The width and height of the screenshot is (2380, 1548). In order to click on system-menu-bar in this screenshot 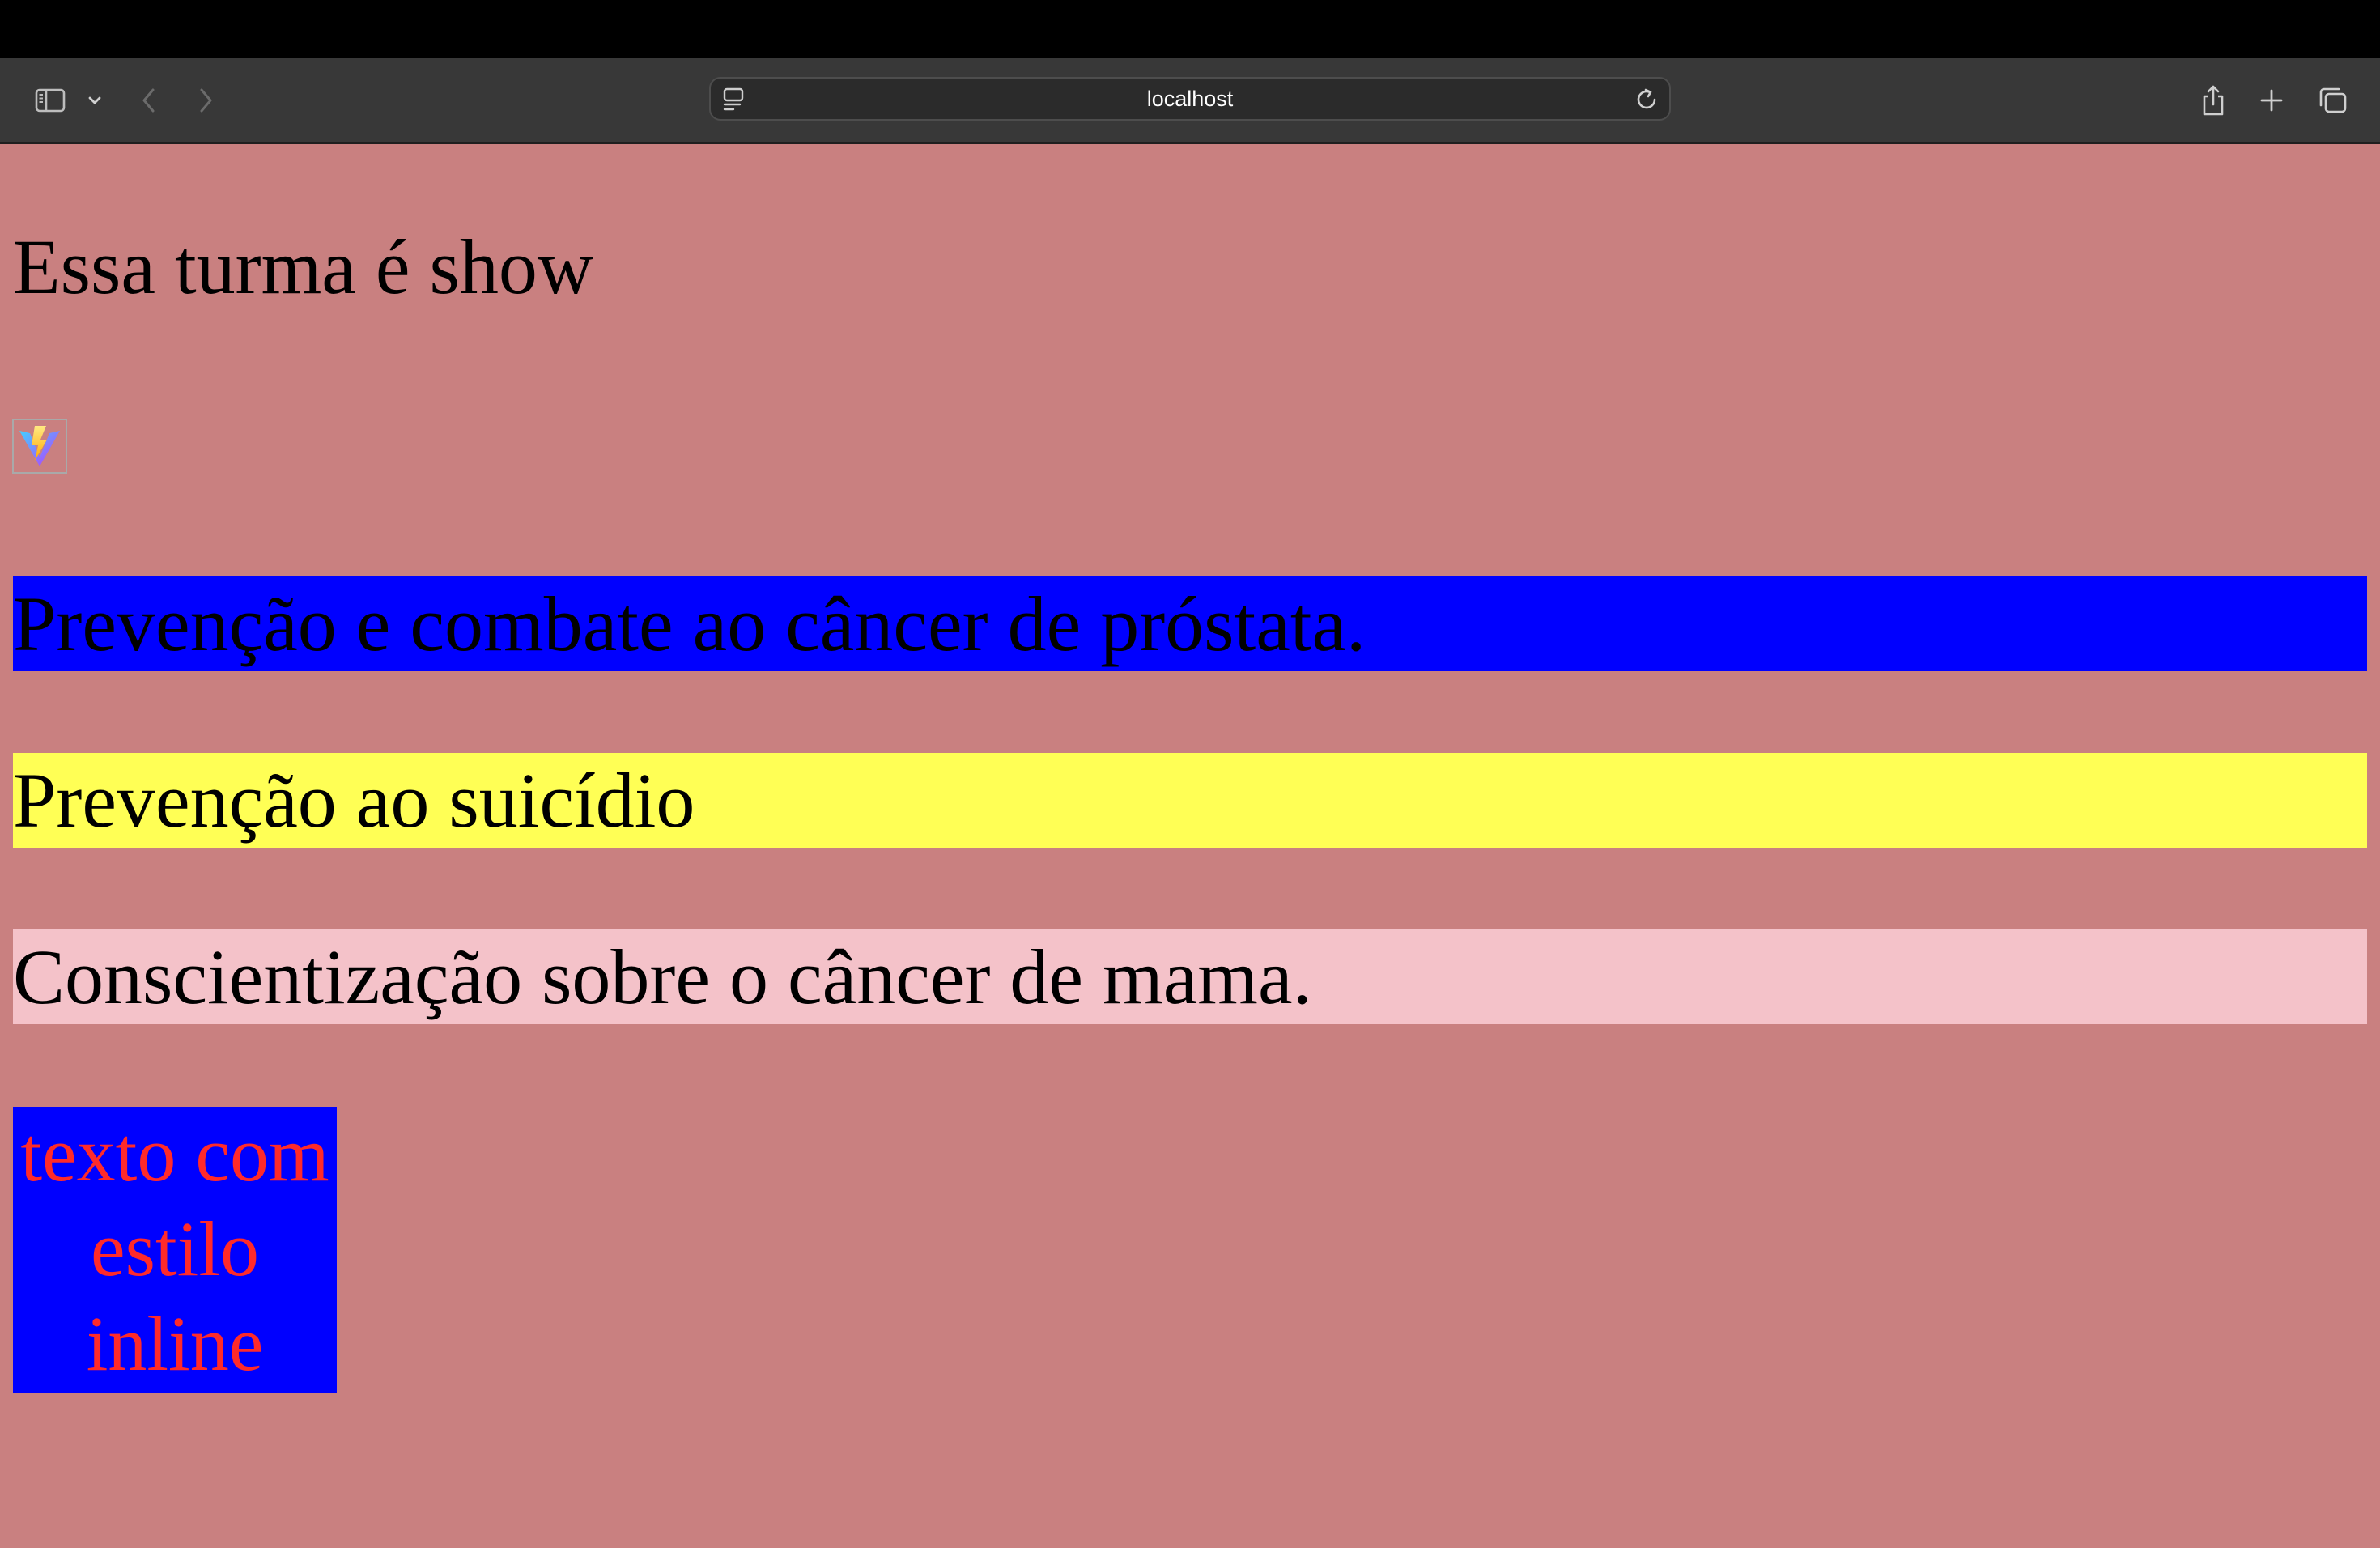, I will do `click(1190, 29)`.